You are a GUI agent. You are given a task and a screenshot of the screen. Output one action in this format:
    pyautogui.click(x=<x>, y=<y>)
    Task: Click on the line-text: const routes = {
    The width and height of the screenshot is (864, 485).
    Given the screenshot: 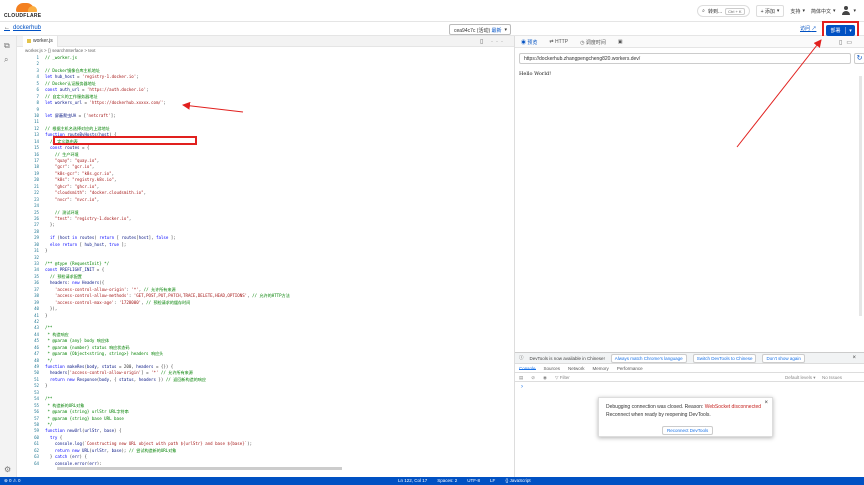 What is the action you would take?
    pyautogui.click(x=69, y=148)
    